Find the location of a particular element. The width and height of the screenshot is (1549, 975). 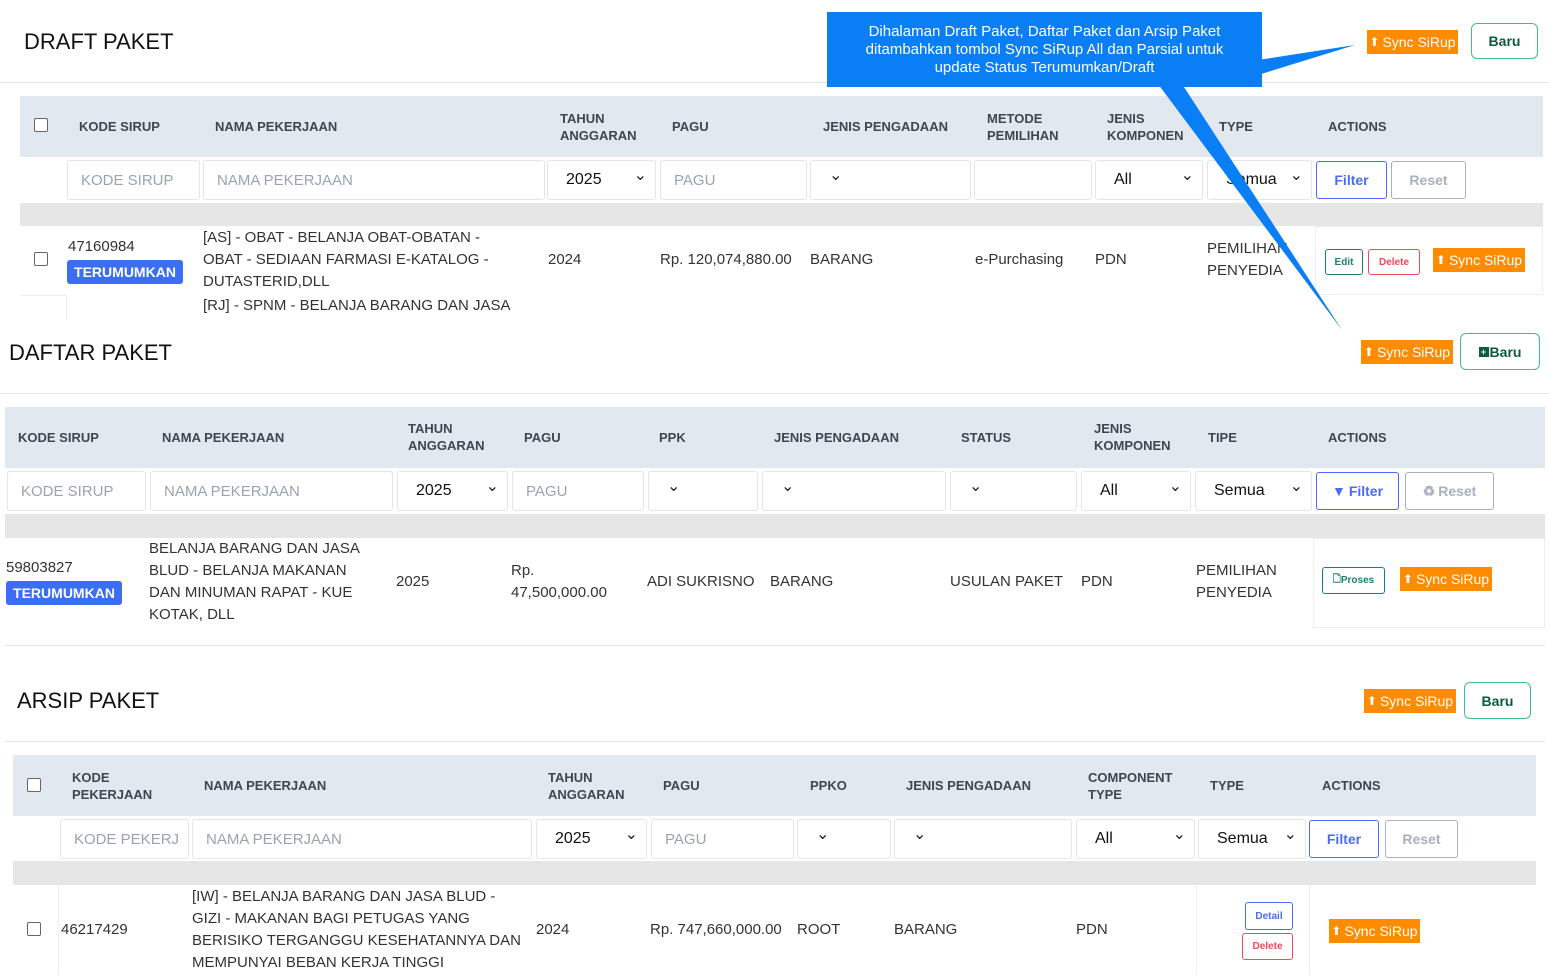

callout-pointers is located at coordinates (1256, 187).